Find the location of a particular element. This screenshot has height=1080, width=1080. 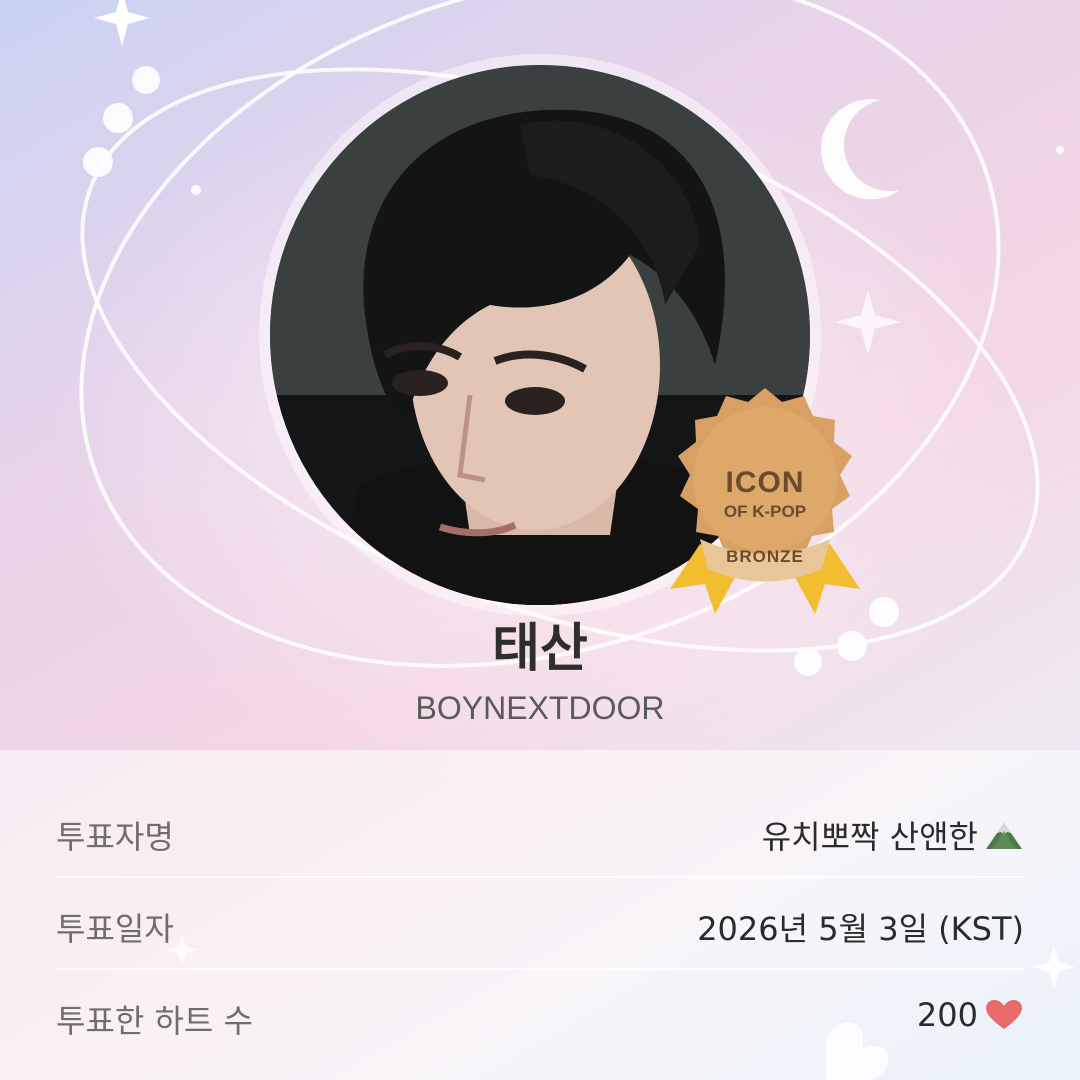

heart-count-value: 200 is located at coordinates (970, 1015).